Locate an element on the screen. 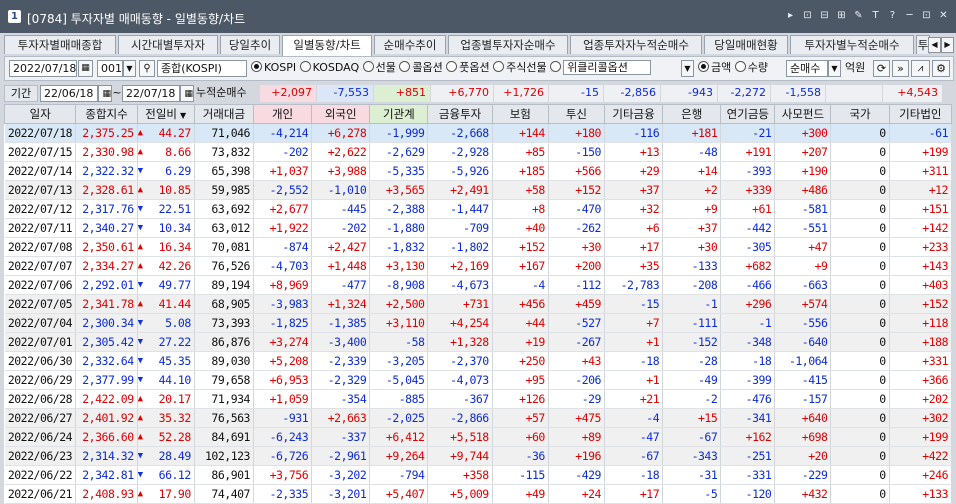  code-input: 001 is located at coordinates (110, 68).